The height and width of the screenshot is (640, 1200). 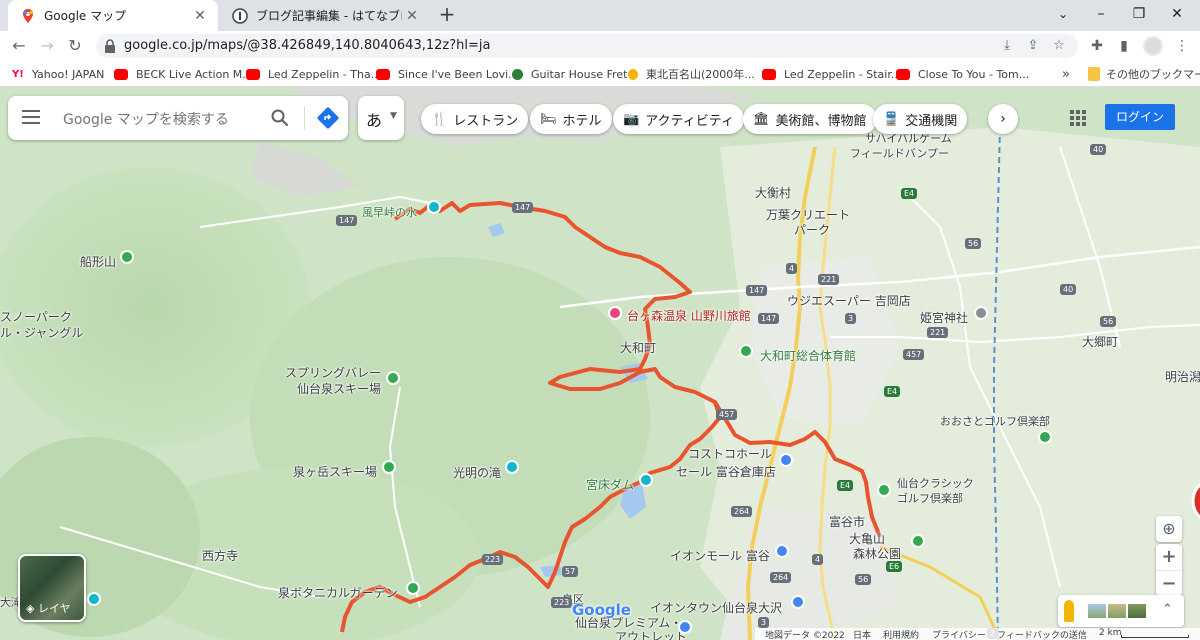 I want to click on poi-waterfall-pin-icon, so click(x=512, y=467).